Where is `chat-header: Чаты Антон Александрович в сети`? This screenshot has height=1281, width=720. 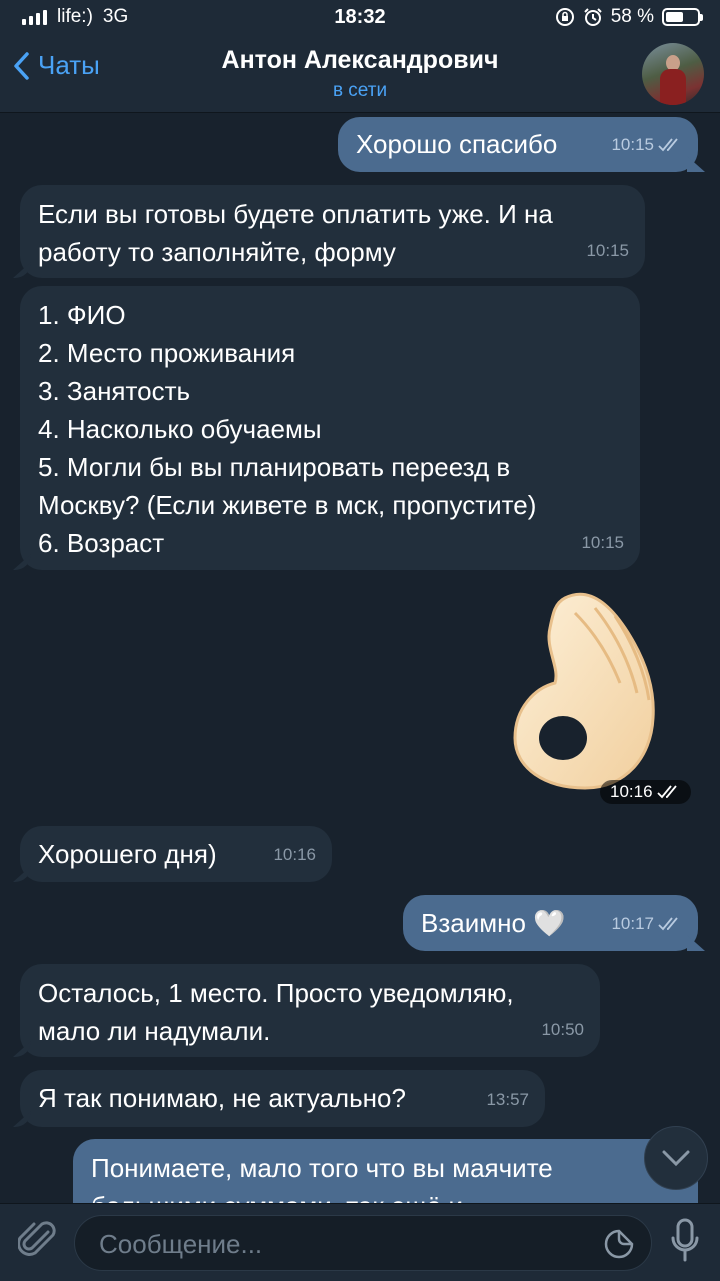 chat-header: Чаты Антон Александрович в сети is located at coordinates (360, 74).